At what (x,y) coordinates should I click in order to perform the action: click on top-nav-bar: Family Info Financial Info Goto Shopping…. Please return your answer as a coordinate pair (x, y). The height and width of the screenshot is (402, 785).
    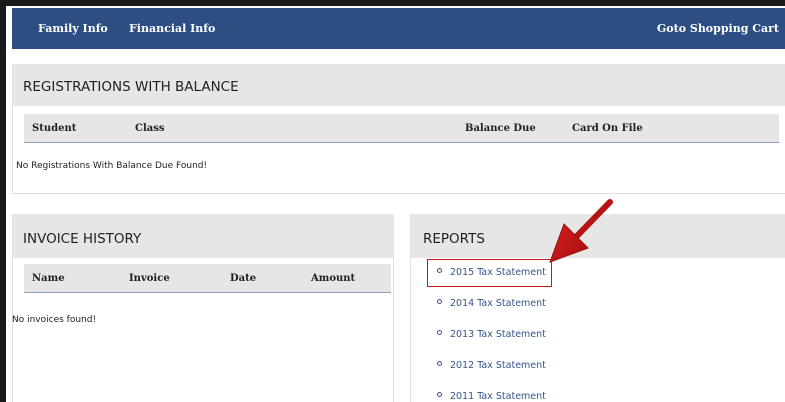
    Looking at the image, I should click on (398, 28).